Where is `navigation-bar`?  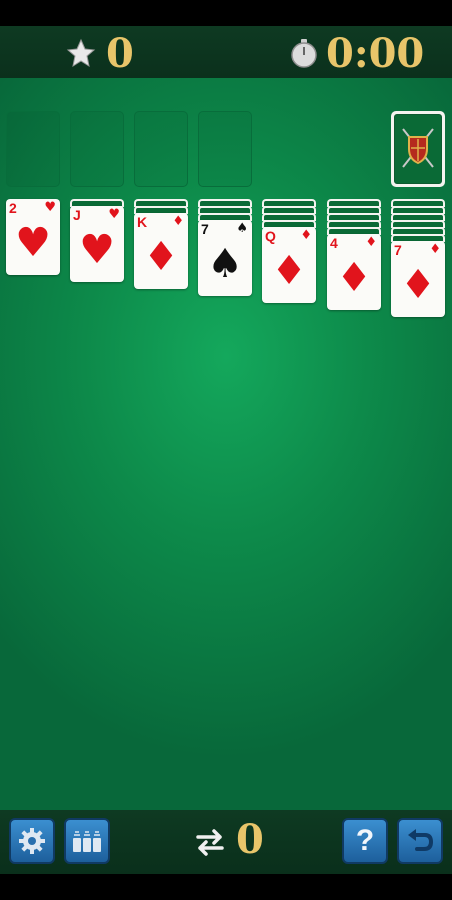
navigation-bar is located at coordinates (226, 887).